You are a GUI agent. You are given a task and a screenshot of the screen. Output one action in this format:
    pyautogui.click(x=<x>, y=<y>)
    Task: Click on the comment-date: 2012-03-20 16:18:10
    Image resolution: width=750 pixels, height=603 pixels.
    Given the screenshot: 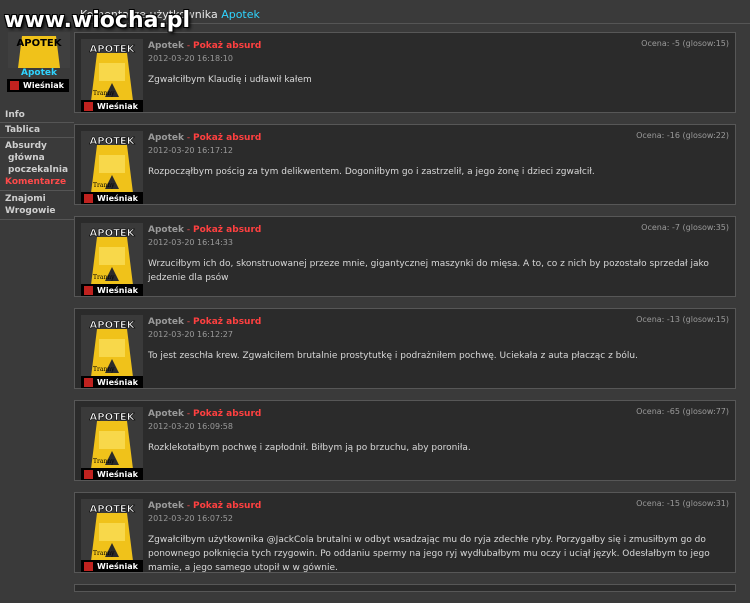 What is the action you would take?
    pyautogui.click(x=190, y=58)
    